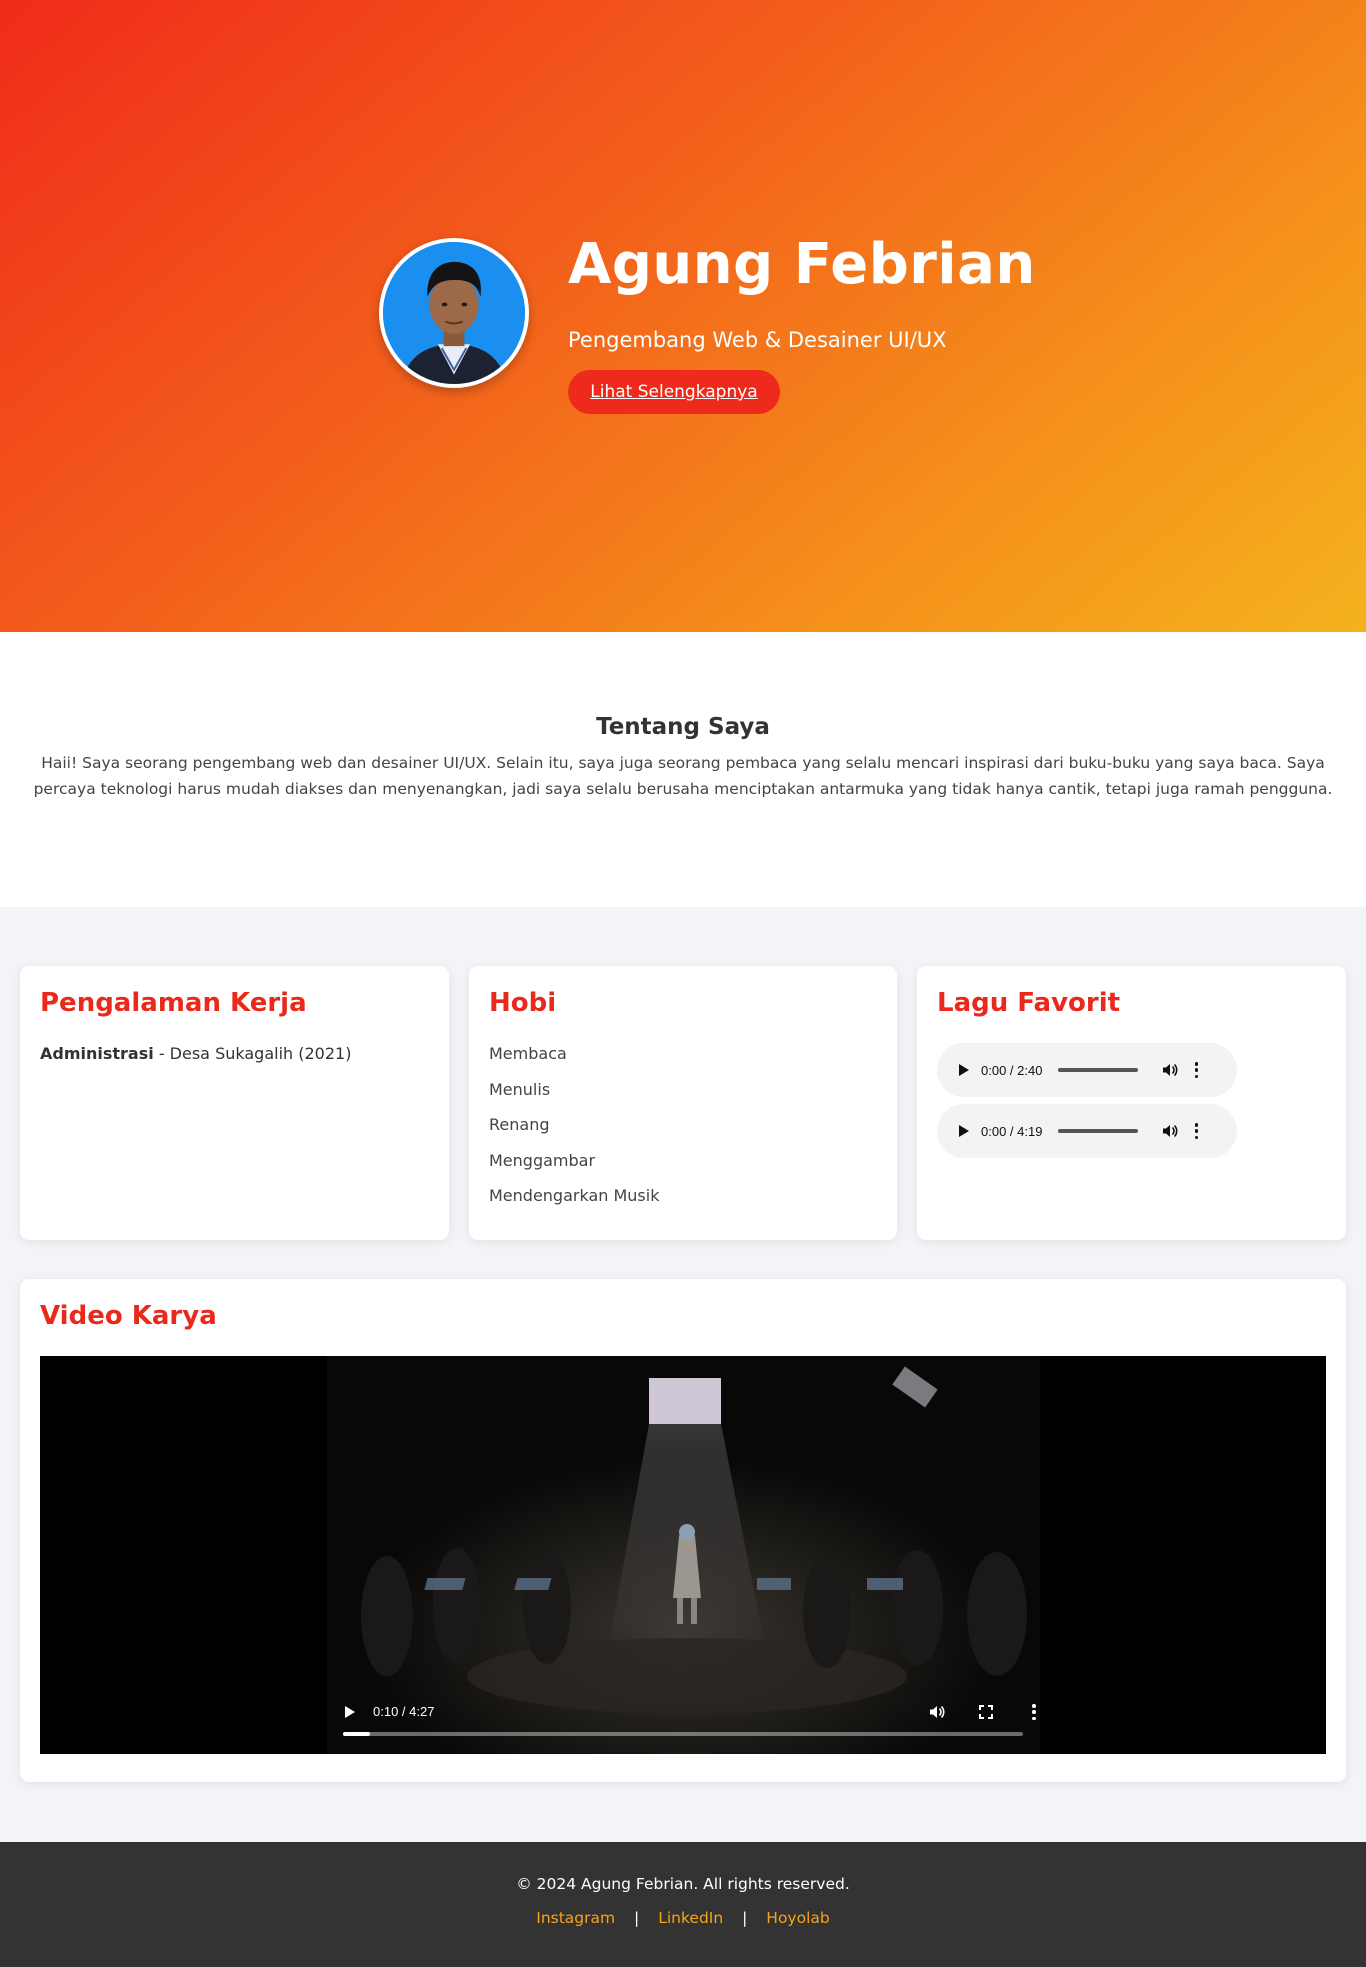 This screenshot has height=1967, width=1366. Describe the element at coordinates (519, 1124) in the screenshot. I see `list-item: Renang` at that location.